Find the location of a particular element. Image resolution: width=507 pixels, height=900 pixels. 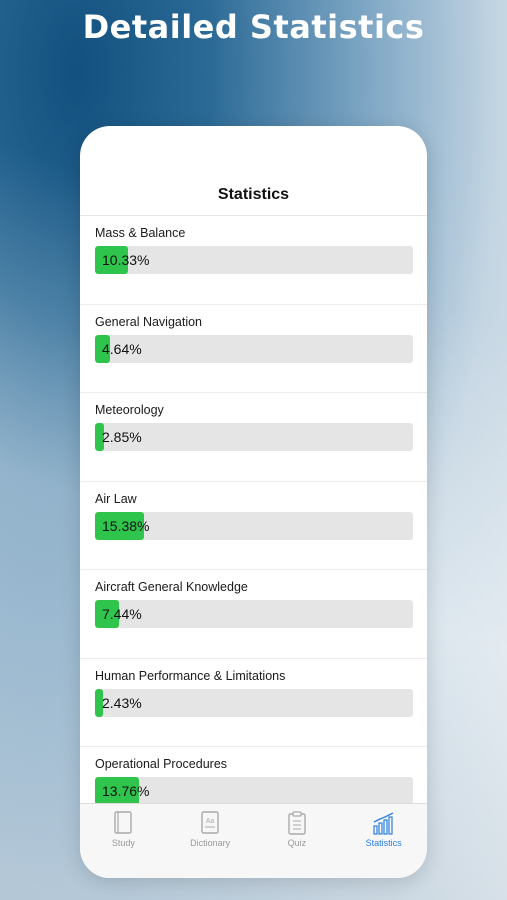

tab-label: Dictionary is located at coordinates (210, 843).